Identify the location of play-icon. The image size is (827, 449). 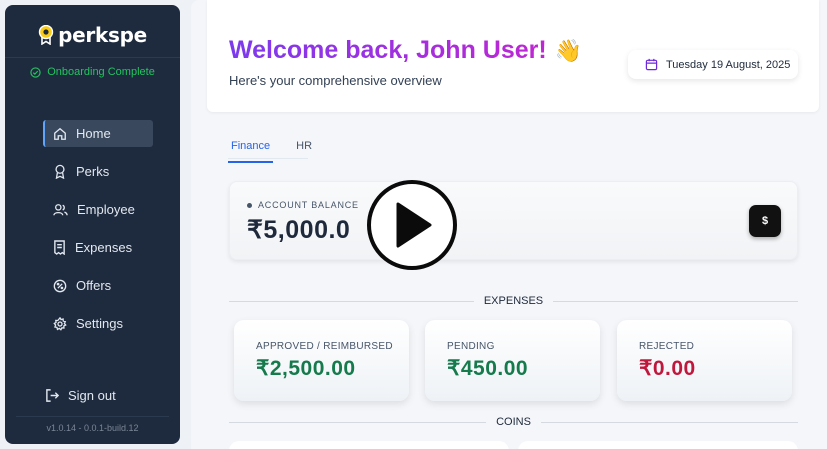
(414, 225).